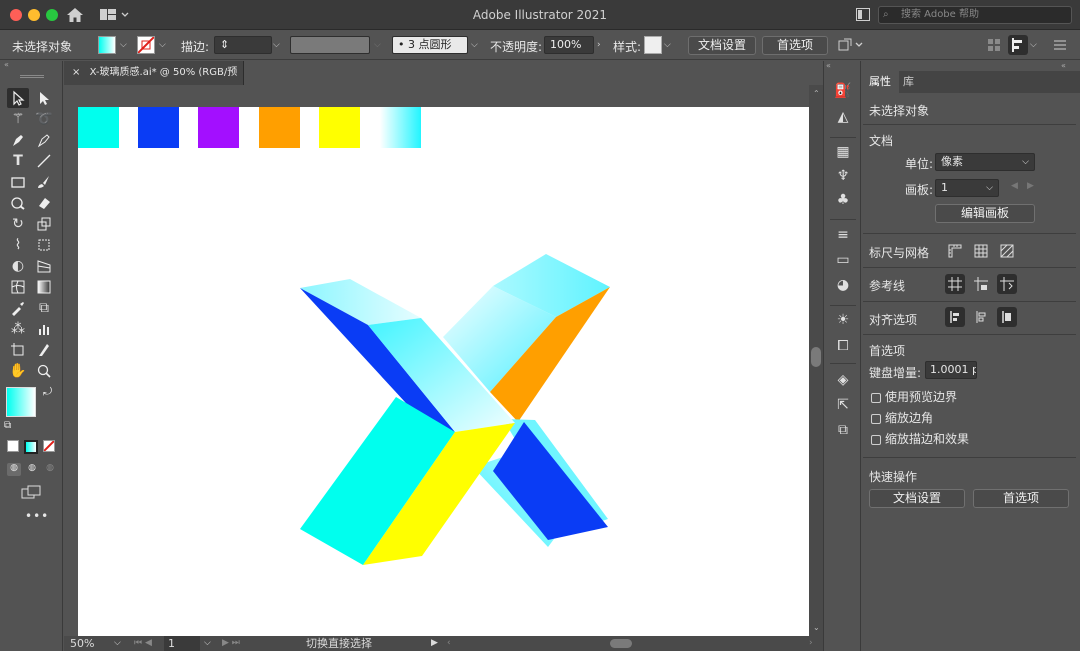 This screenshot has width=1080, height=651. I want to click on perspective-grid-tool-icon, so click(44, 266).